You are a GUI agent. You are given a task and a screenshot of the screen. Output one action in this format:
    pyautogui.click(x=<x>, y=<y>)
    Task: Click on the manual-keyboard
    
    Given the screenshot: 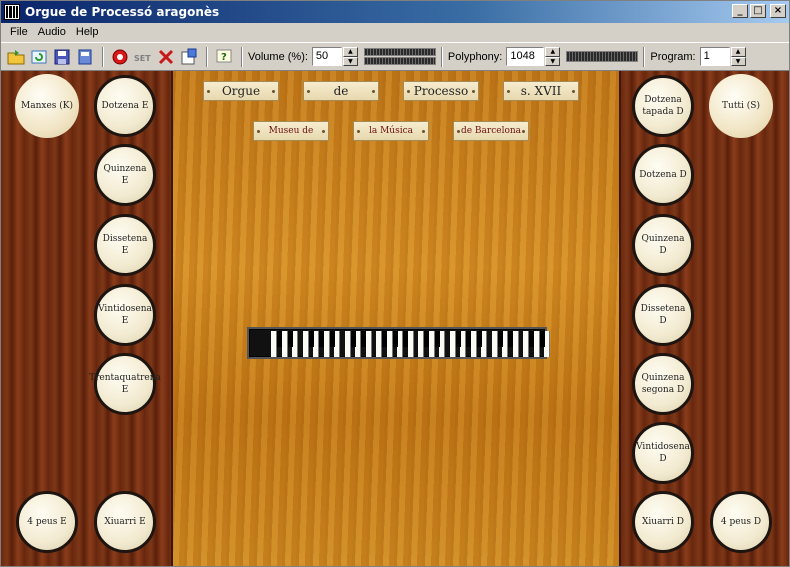 What is the action you would take?
    pyautogui.click(x=398, y=343)
    